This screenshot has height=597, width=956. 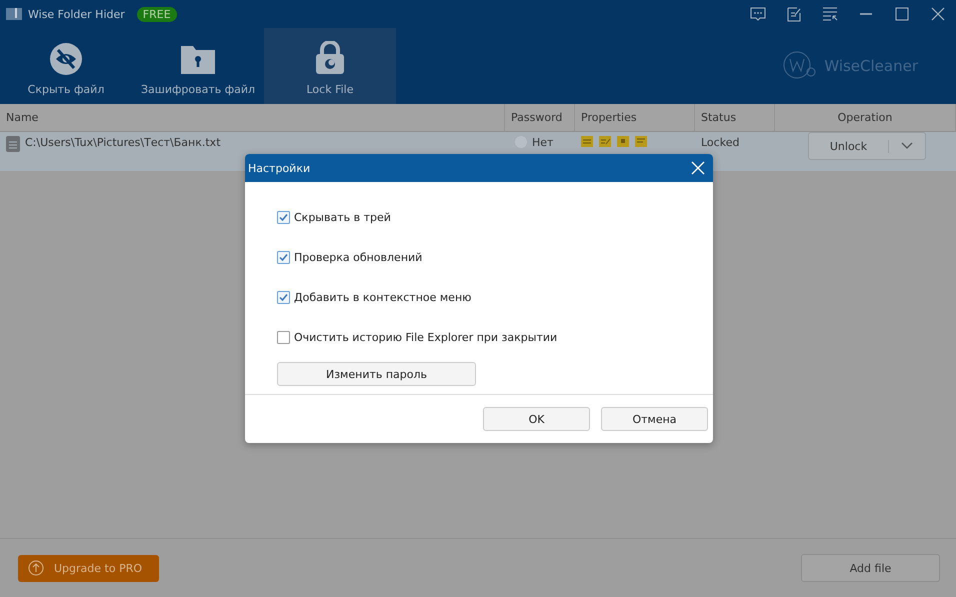 What do you see at coordinates (13, 144) in the screenshot?
I see `document-icon` at bounding box center [13, 144].